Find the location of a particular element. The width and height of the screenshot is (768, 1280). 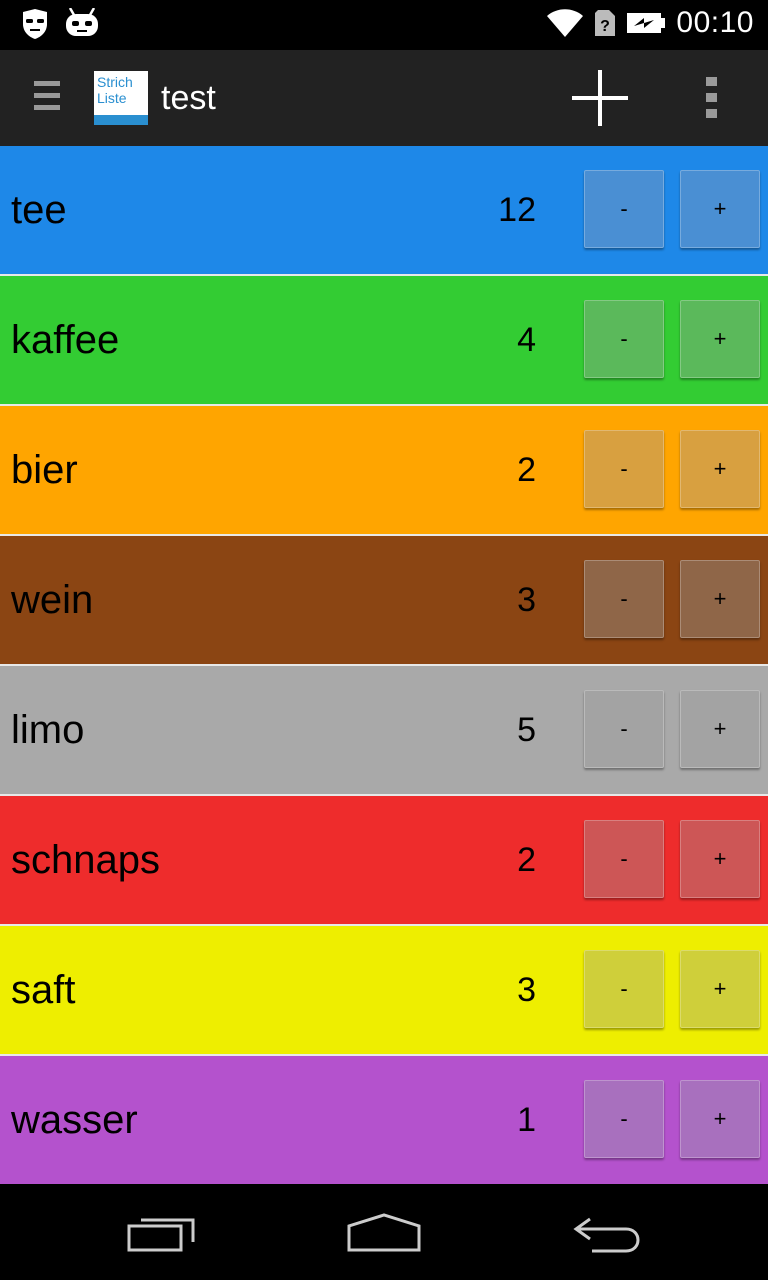

status-bar-system: ? 00:10 is located at coordinates (650, 23).